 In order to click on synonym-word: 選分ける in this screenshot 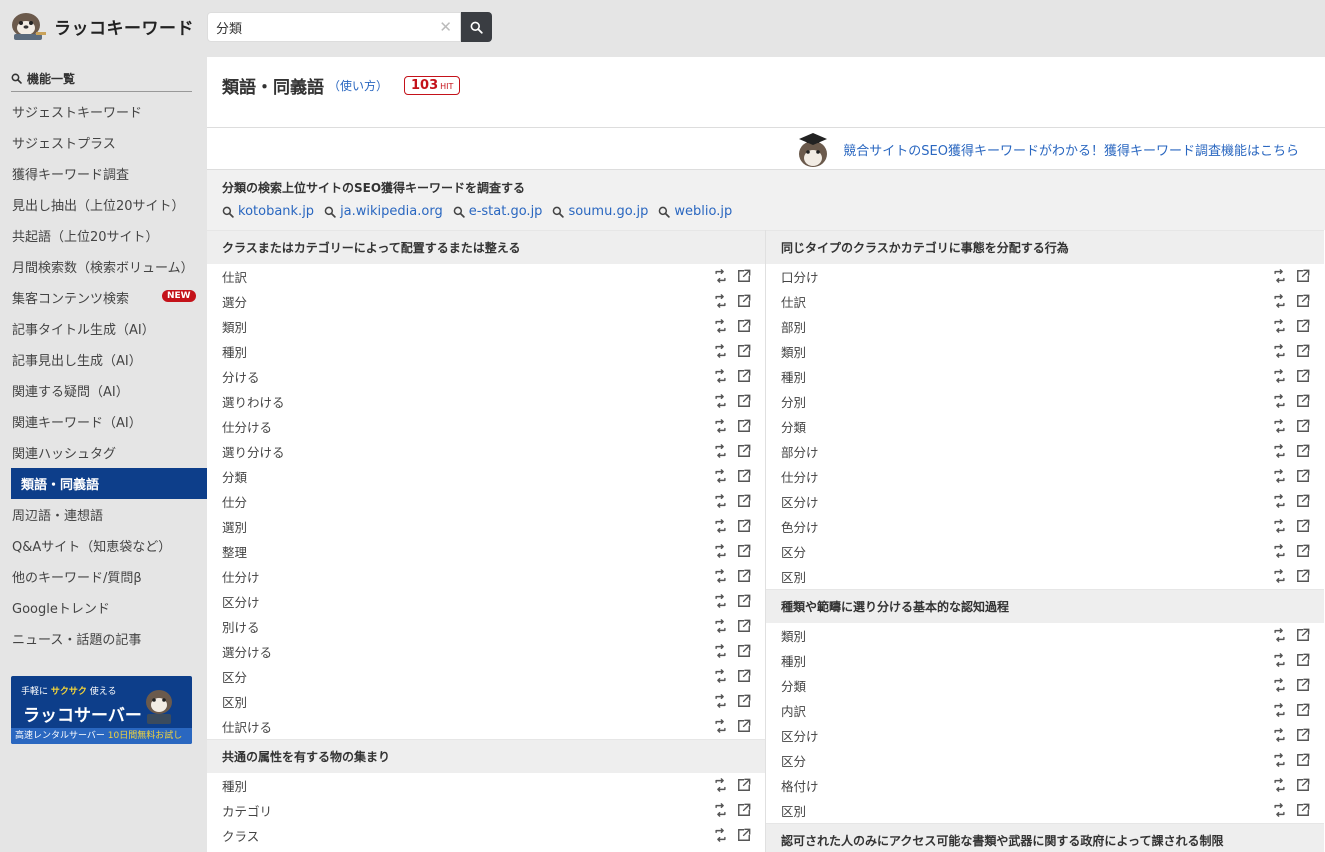, I will do `click(247, 651)`.